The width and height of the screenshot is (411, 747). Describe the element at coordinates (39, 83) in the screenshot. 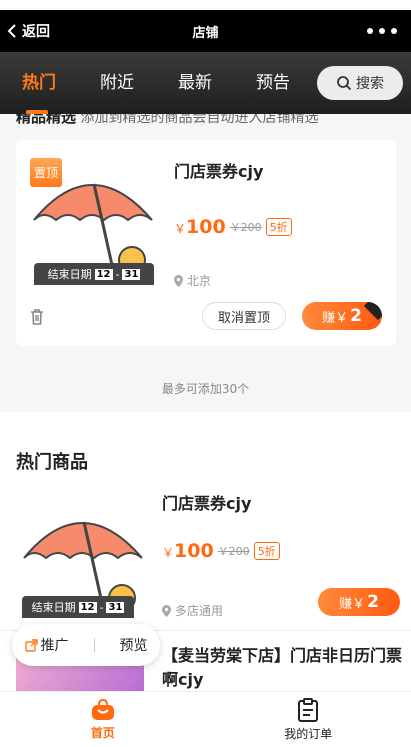

I see `tab-hot: 热门` at that location.